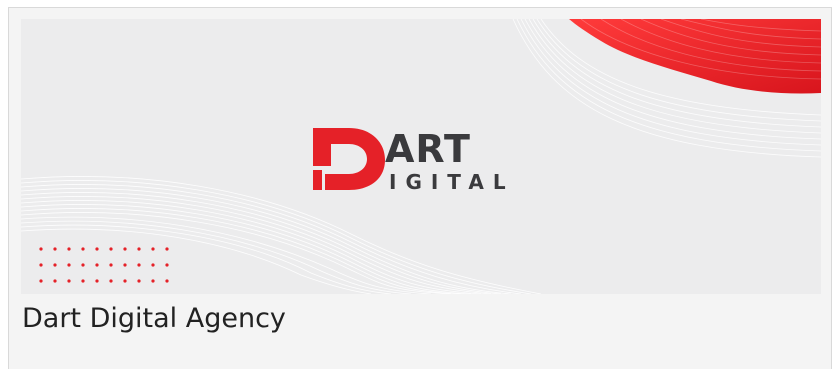  Describe the element at coordinates (452, 181) in the screenshot. I see `logo-word-igital: IGITAL` at that location.